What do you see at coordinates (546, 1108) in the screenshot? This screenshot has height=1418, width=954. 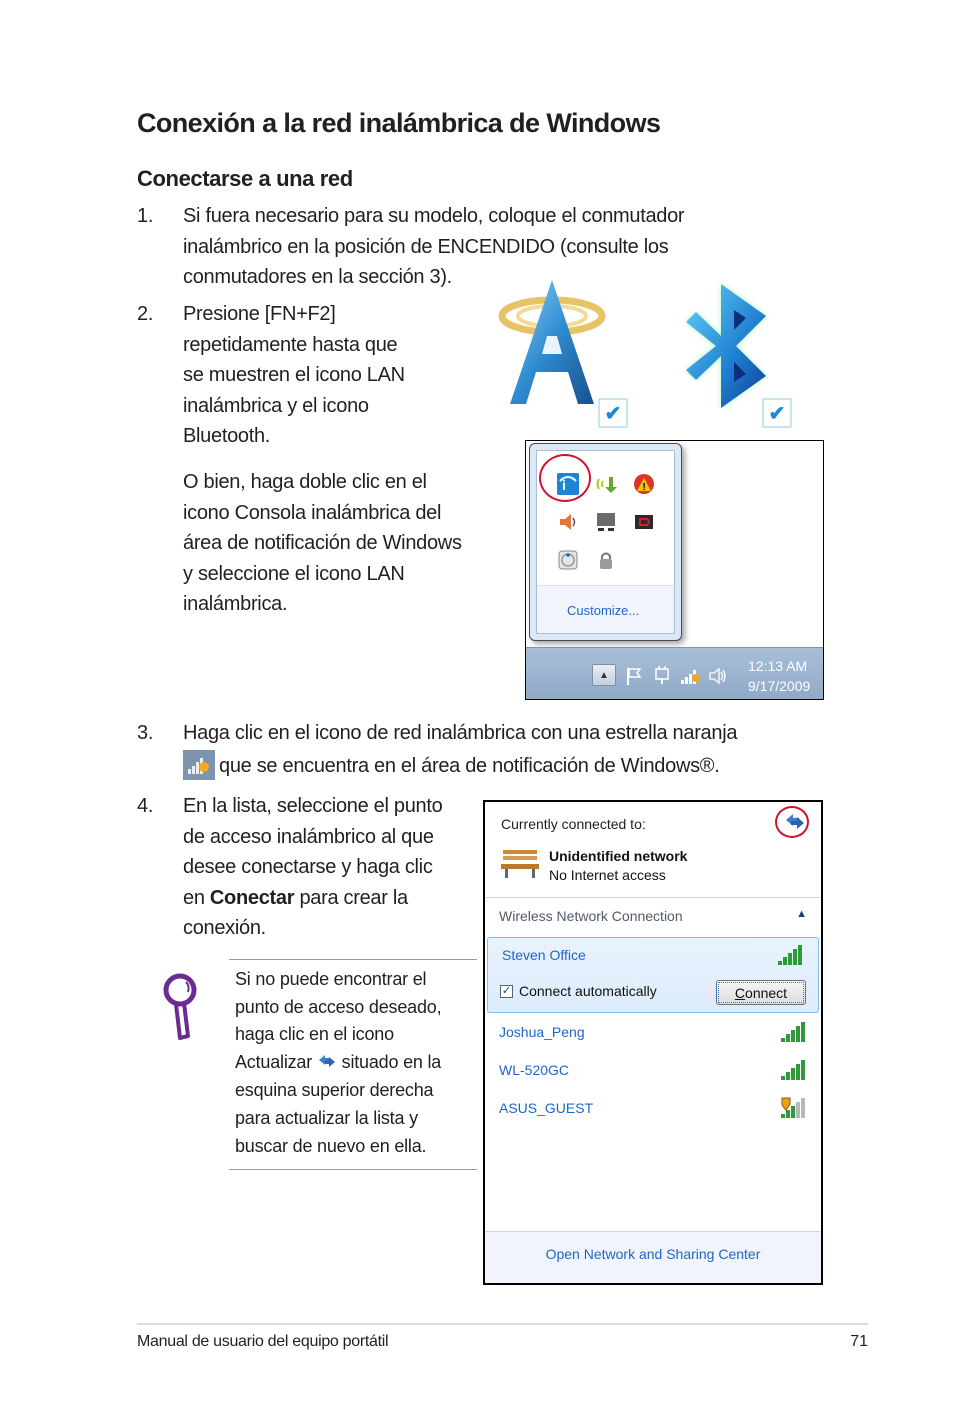 I see `network-name: ASUS_GUEST` at bounding box center [546, 1108].